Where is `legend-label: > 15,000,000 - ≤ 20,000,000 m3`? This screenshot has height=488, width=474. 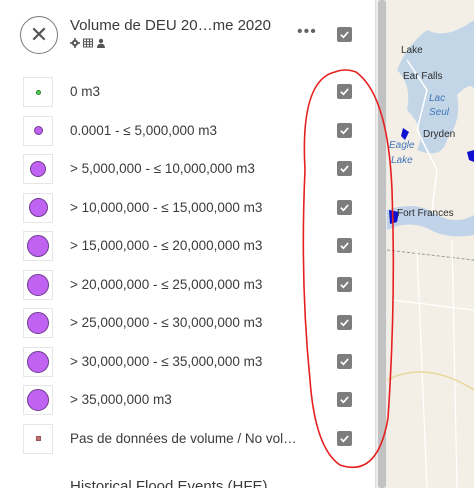 legend-label: > 15,000,000 - ≤ 20,000,000 m3 is located at coordinates (166, 245).